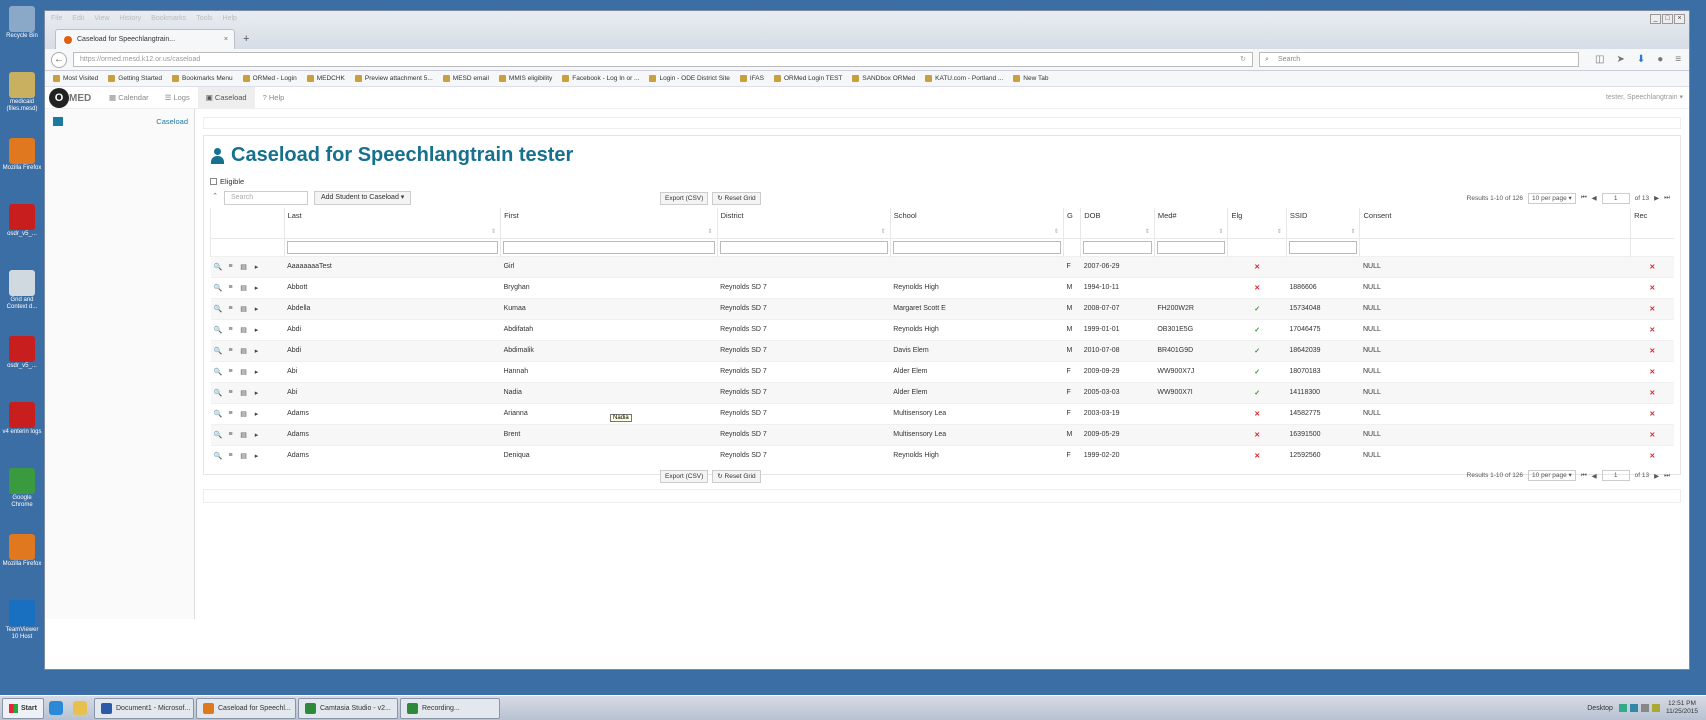 Image resolution: width=1706 pixels, height=720 pixels. Describe the element at coordinates (942, 181) in the screenshot. I see `eligible-filter: Eligible` at that location.